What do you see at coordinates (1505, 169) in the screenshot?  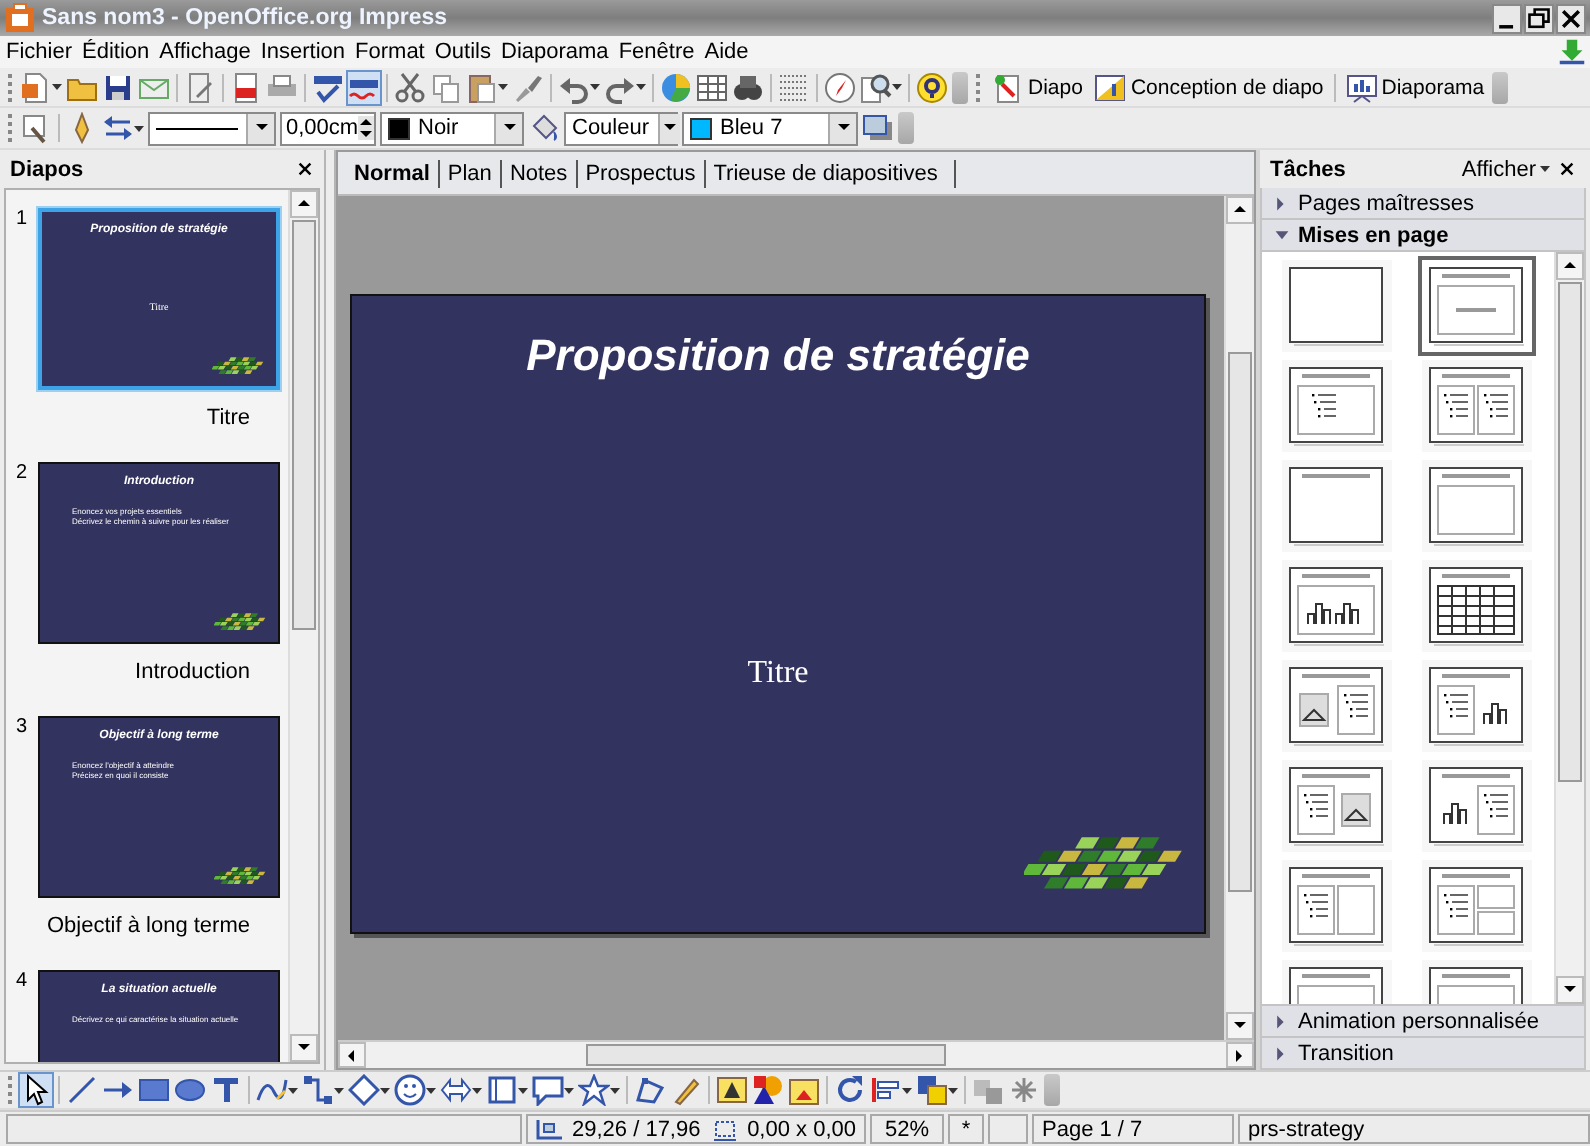 I see `view-menu: Afficher` at bounding box center [1505, 169].